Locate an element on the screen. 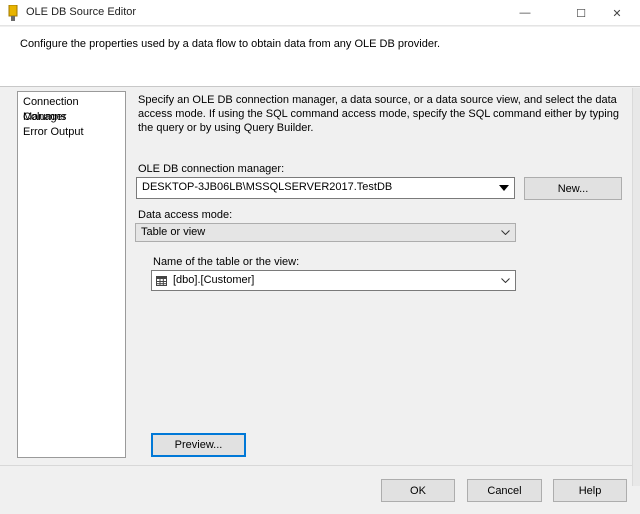 Image resolution: width=640 pixels, height=514 pixels. table-name-label: Name of the table or the view: is located at coordinates (226, 262).